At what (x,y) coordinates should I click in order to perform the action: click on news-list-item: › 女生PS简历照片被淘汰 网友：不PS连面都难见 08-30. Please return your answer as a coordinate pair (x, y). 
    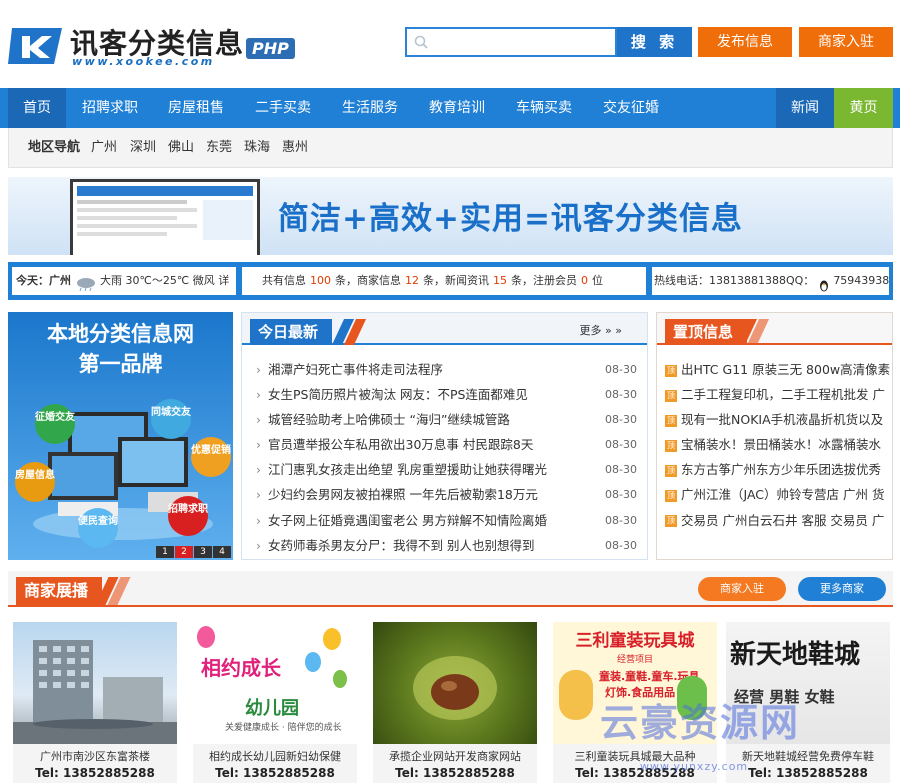
    Looking at the image, I should click on (444, 394).